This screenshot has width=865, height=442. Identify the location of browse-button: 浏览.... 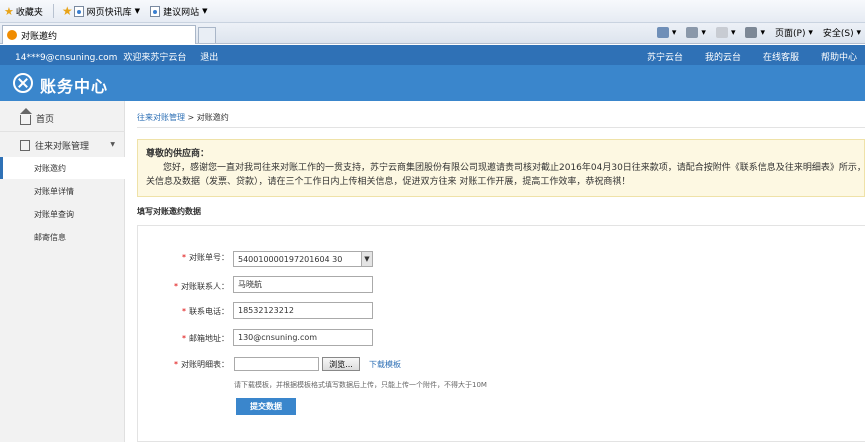
(341, 364).